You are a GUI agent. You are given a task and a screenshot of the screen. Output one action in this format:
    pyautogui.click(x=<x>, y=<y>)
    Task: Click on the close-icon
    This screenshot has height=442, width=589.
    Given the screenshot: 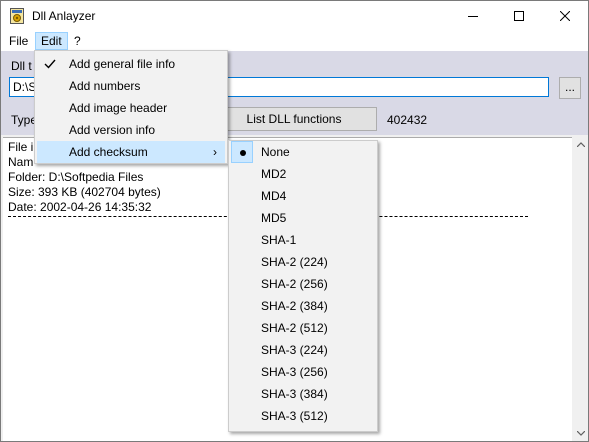 What is the action you would take?
    pyautogui.click(x=565, y=16)
    